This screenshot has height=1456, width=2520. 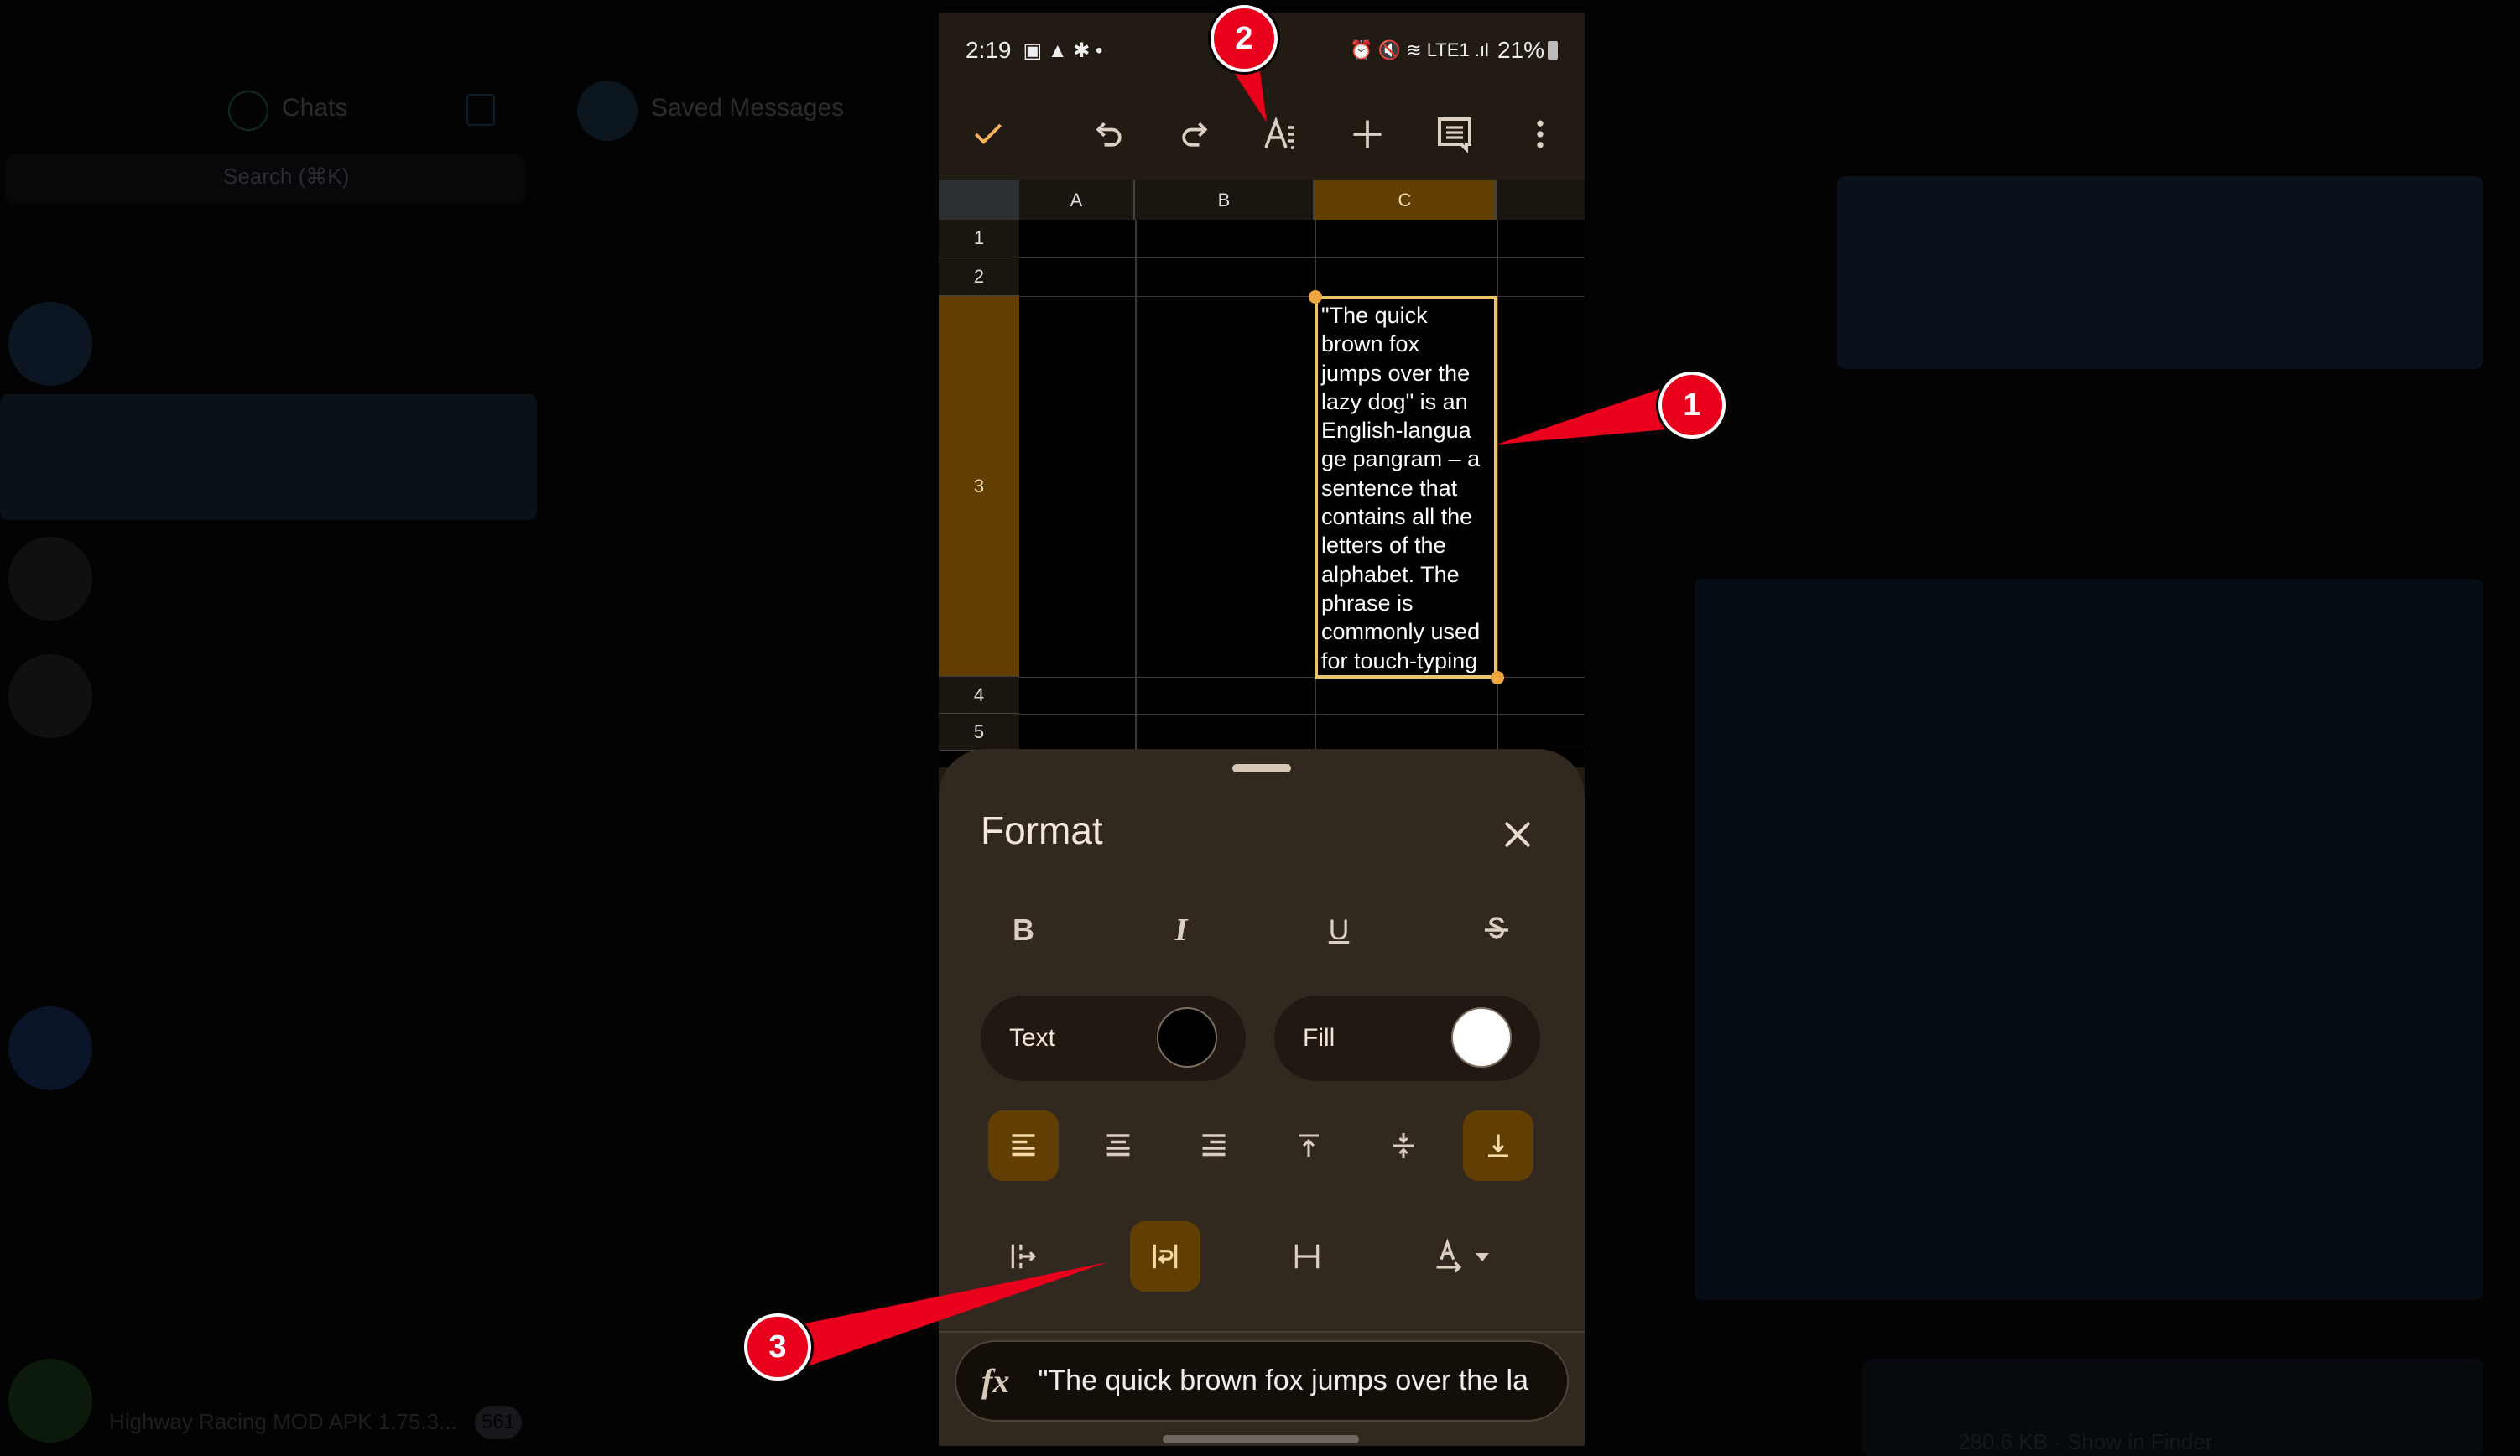 I want to click on annotation-1: 1, so click(x=1692, y=405).